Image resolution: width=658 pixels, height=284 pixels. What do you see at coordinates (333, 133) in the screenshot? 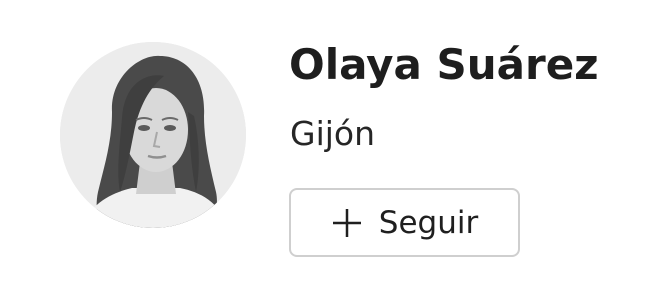
I see `author-location: Gijón` at bounding box center [333, 133].